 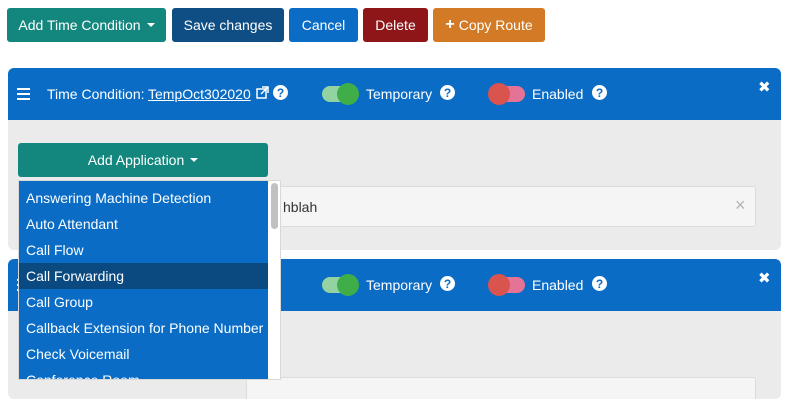 I want to click on dropdown-option: Answering Machine Detection, so click(x=143, y=198).